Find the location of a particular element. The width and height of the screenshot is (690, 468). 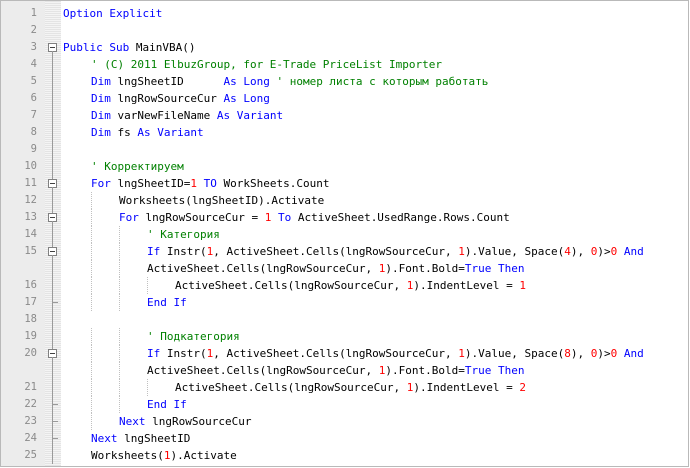

comment-token: ' Категория is located at coordinates (183, 234).